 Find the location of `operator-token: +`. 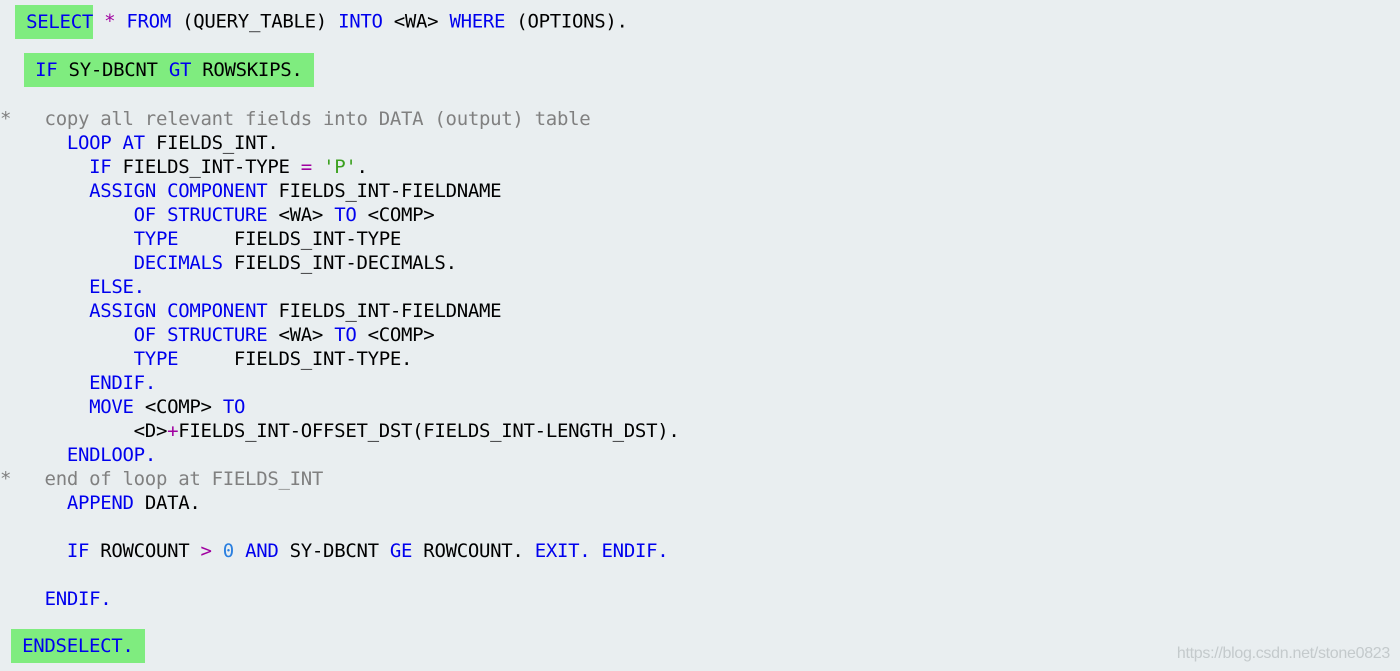

operator-token: + is located at coordinates (173, 431).